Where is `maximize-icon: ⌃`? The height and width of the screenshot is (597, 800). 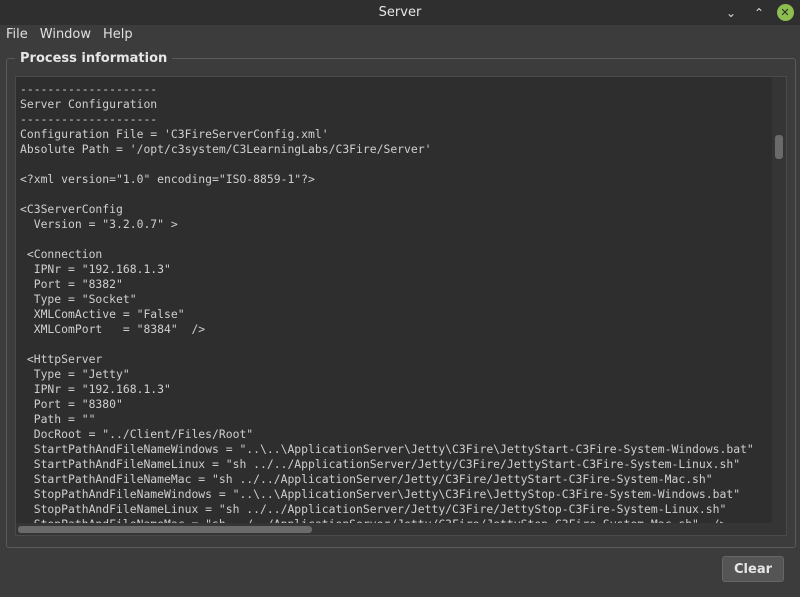 maximize-icon: ⌃ is located at coordinates (759, 13).